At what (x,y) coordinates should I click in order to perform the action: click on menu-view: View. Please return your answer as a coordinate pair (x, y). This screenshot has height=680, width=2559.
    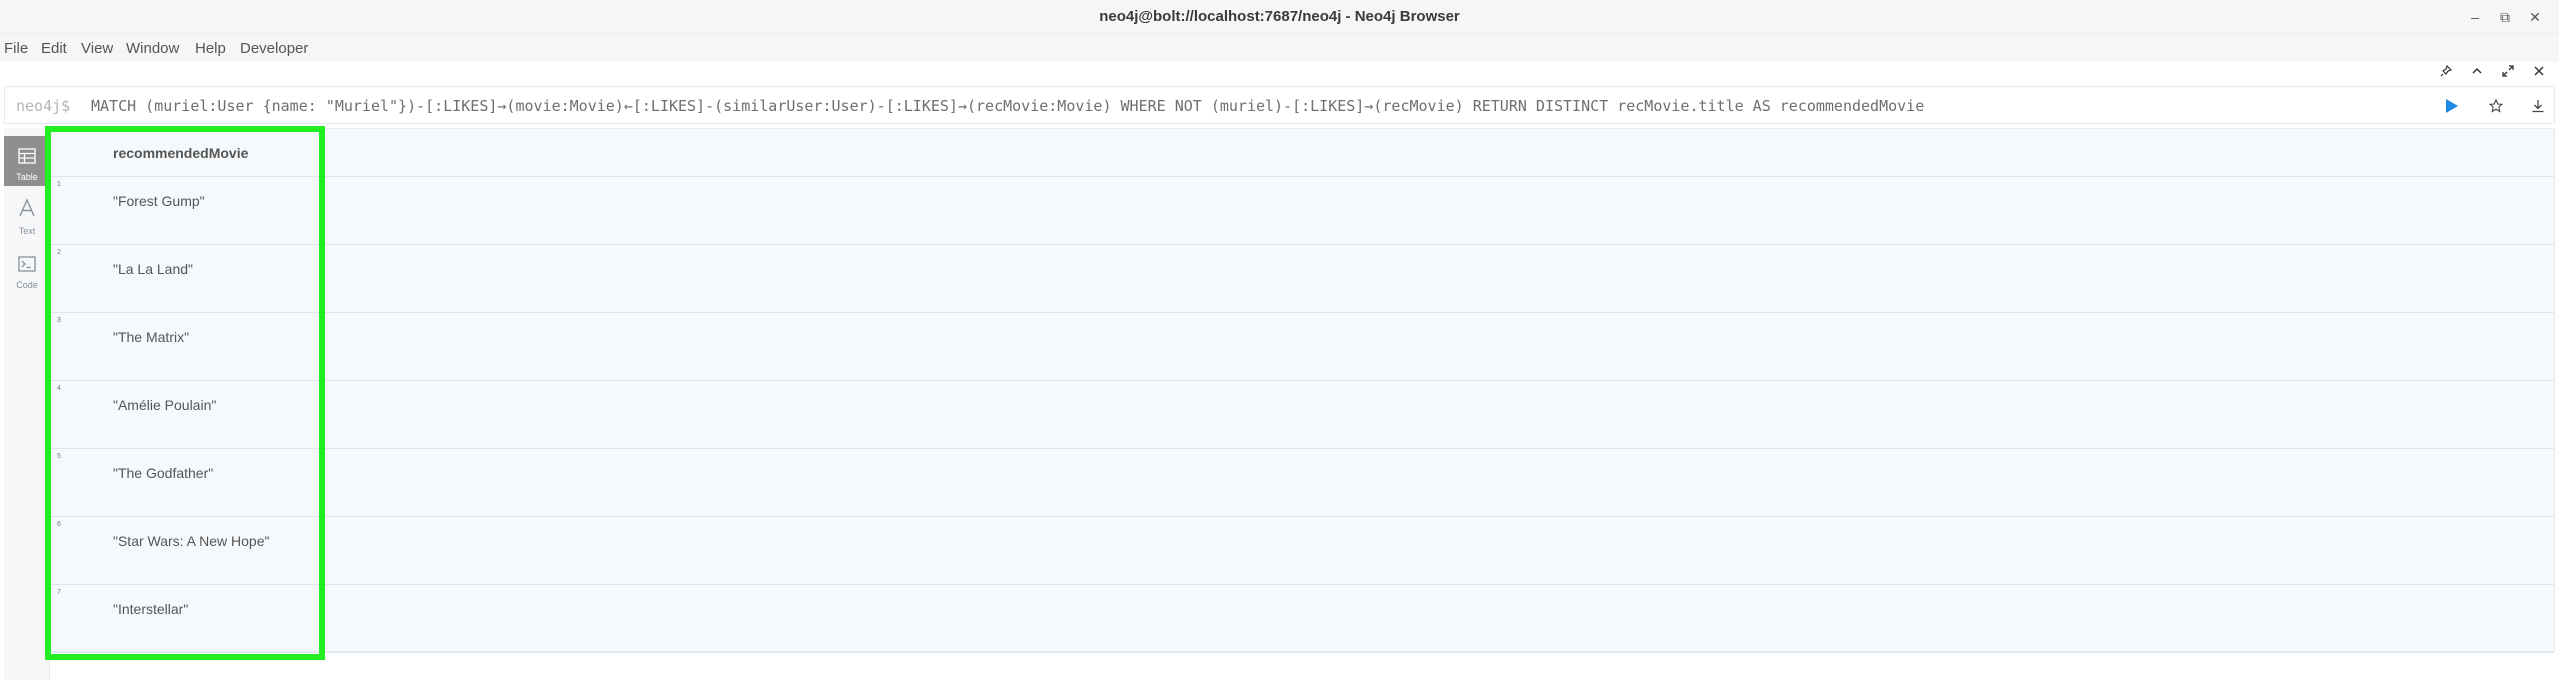
    Looking at the image, I should click on (97, 48).